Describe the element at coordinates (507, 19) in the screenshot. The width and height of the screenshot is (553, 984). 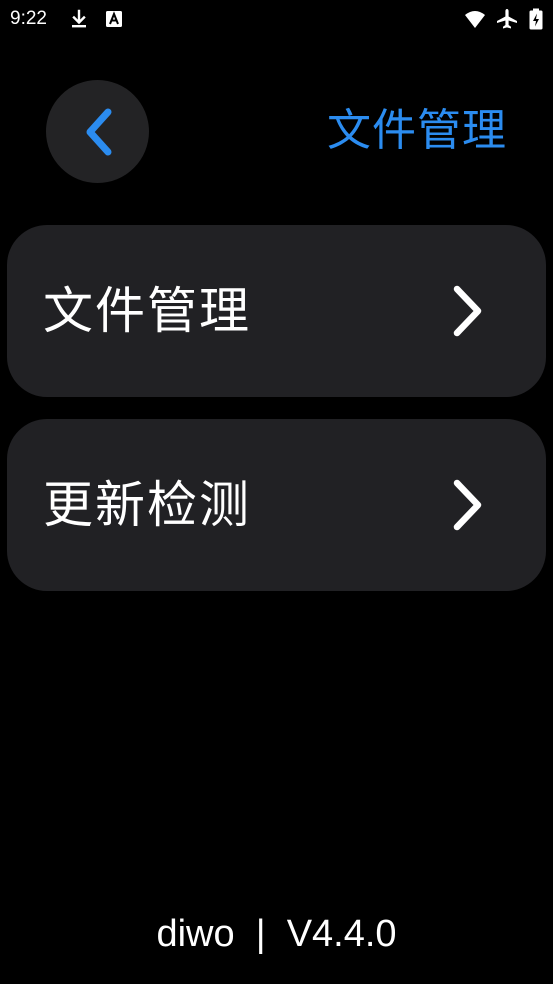
I see `airplane-icon` at that location.